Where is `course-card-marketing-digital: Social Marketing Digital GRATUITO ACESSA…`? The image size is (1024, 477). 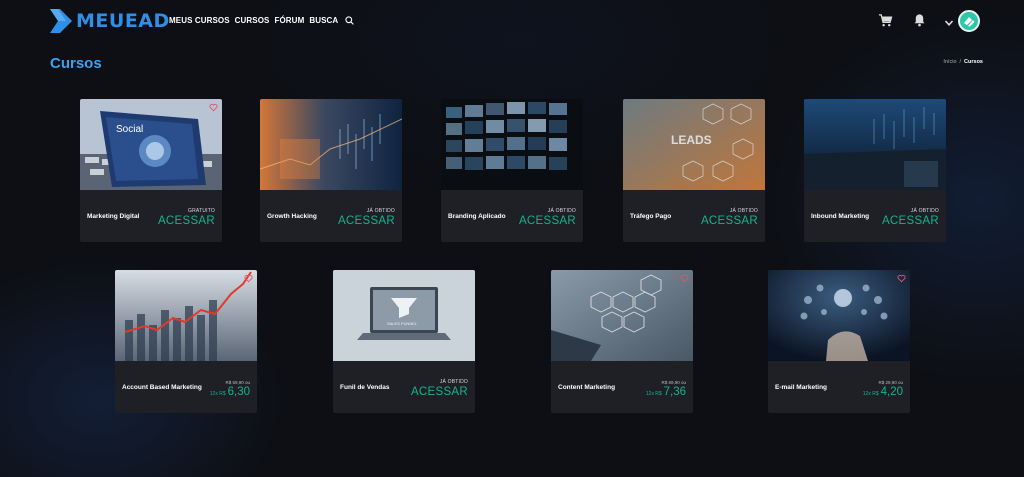
course-card-marketing-digital: Social Marketing Digital GRATUITO ACESSA… is located at coordinates (151, 170).